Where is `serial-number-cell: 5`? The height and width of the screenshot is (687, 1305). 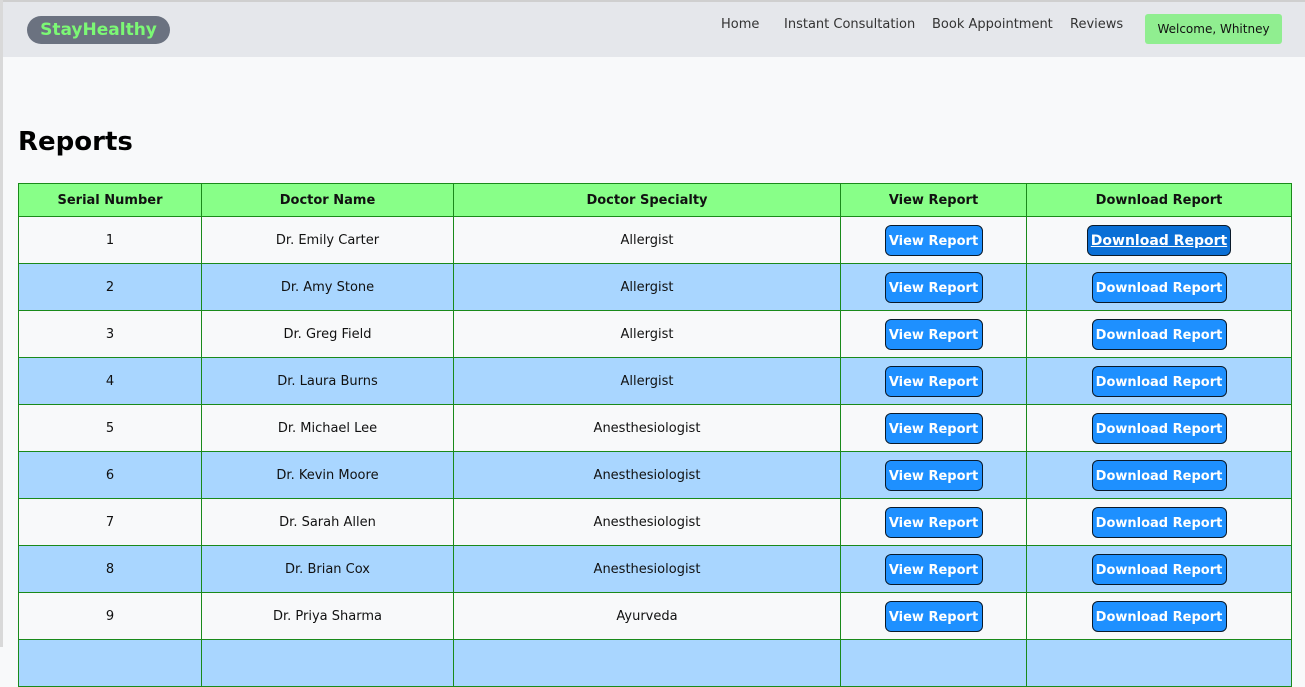
serial-number-cell: 5 is located at coordinates (110, 428).